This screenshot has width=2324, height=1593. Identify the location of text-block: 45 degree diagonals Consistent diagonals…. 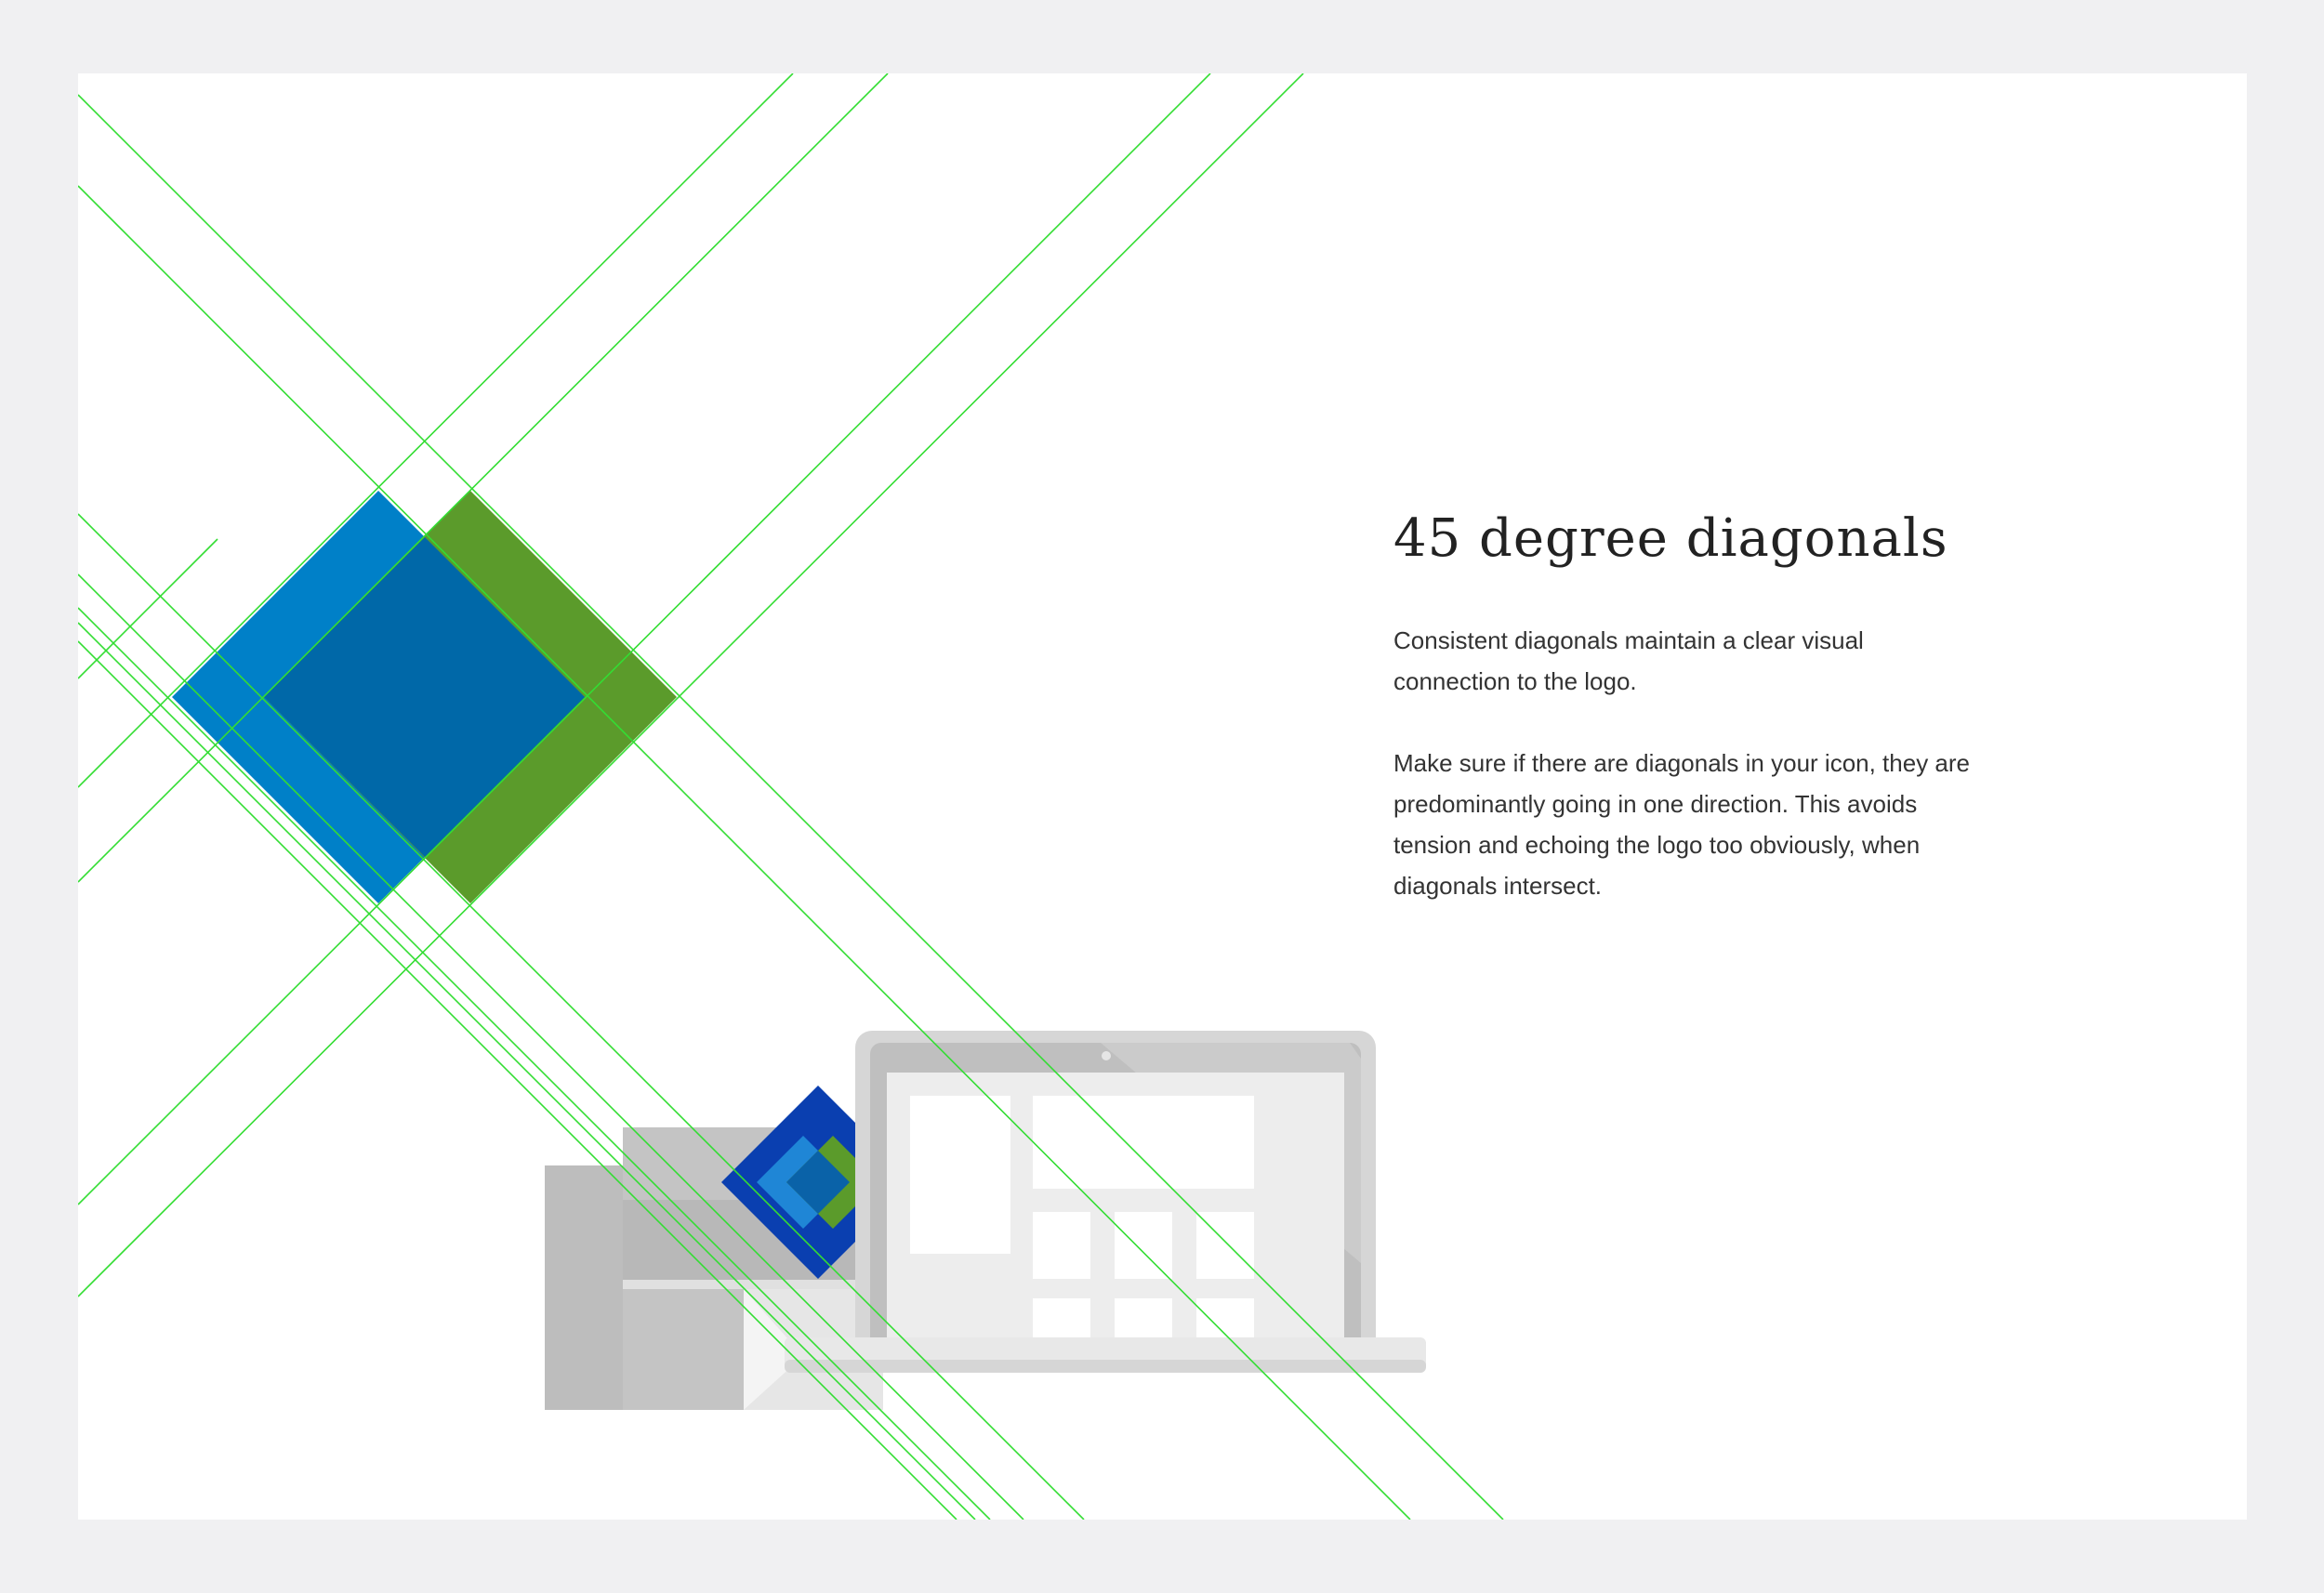
(1718, 708).